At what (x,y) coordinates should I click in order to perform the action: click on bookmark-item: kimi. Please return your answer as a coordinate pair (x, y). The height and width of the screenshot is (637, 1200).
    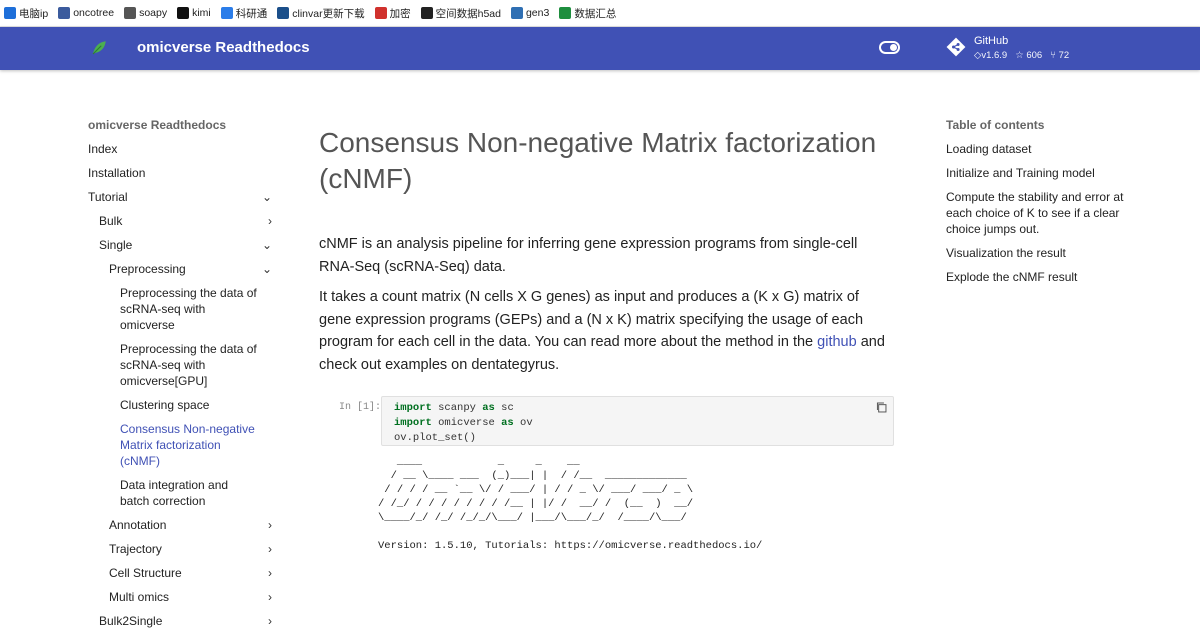
    Looking at the image, I should click on (194, 13).